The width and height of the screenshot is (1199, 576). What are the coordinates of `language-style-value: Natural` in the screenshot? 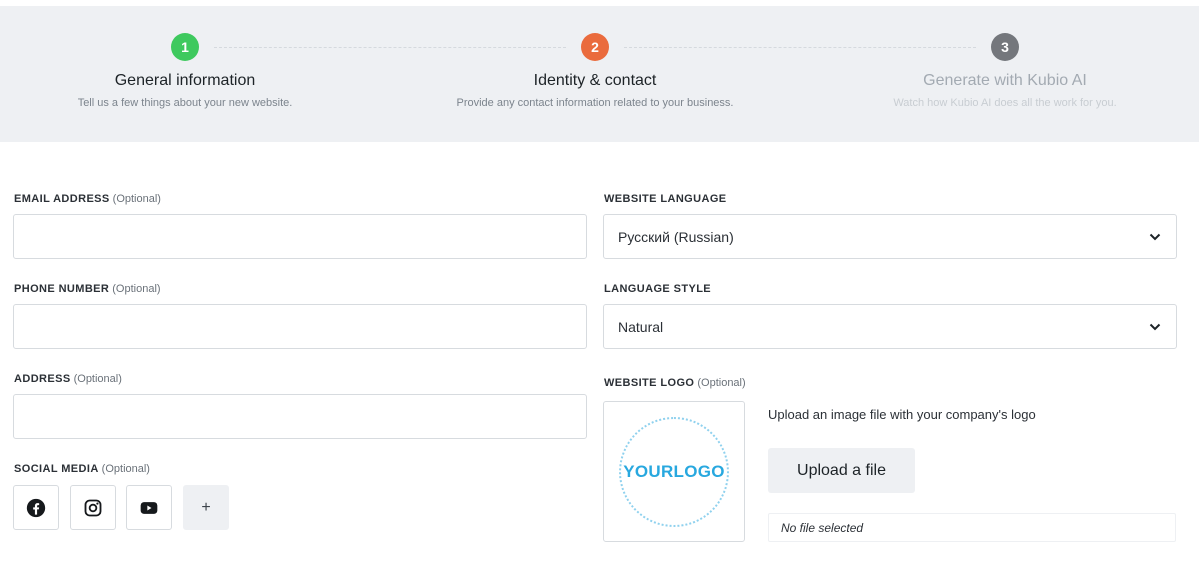 It's located at (641, 326).